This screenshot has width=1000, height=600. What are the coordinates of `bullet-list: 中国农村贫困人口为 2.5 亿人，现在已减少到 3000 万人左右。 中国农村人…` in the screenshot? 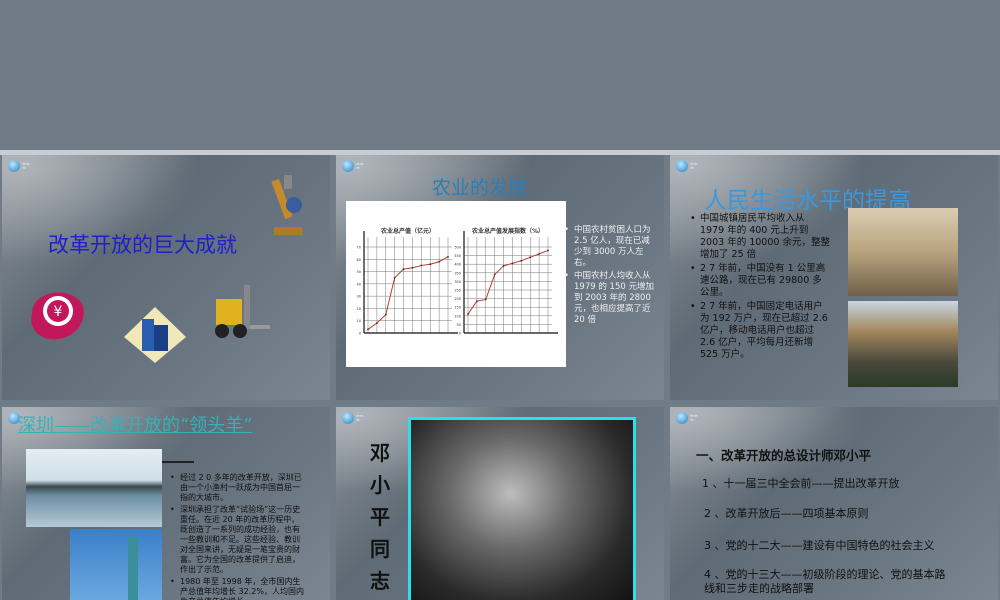 It's located at (611, 276).